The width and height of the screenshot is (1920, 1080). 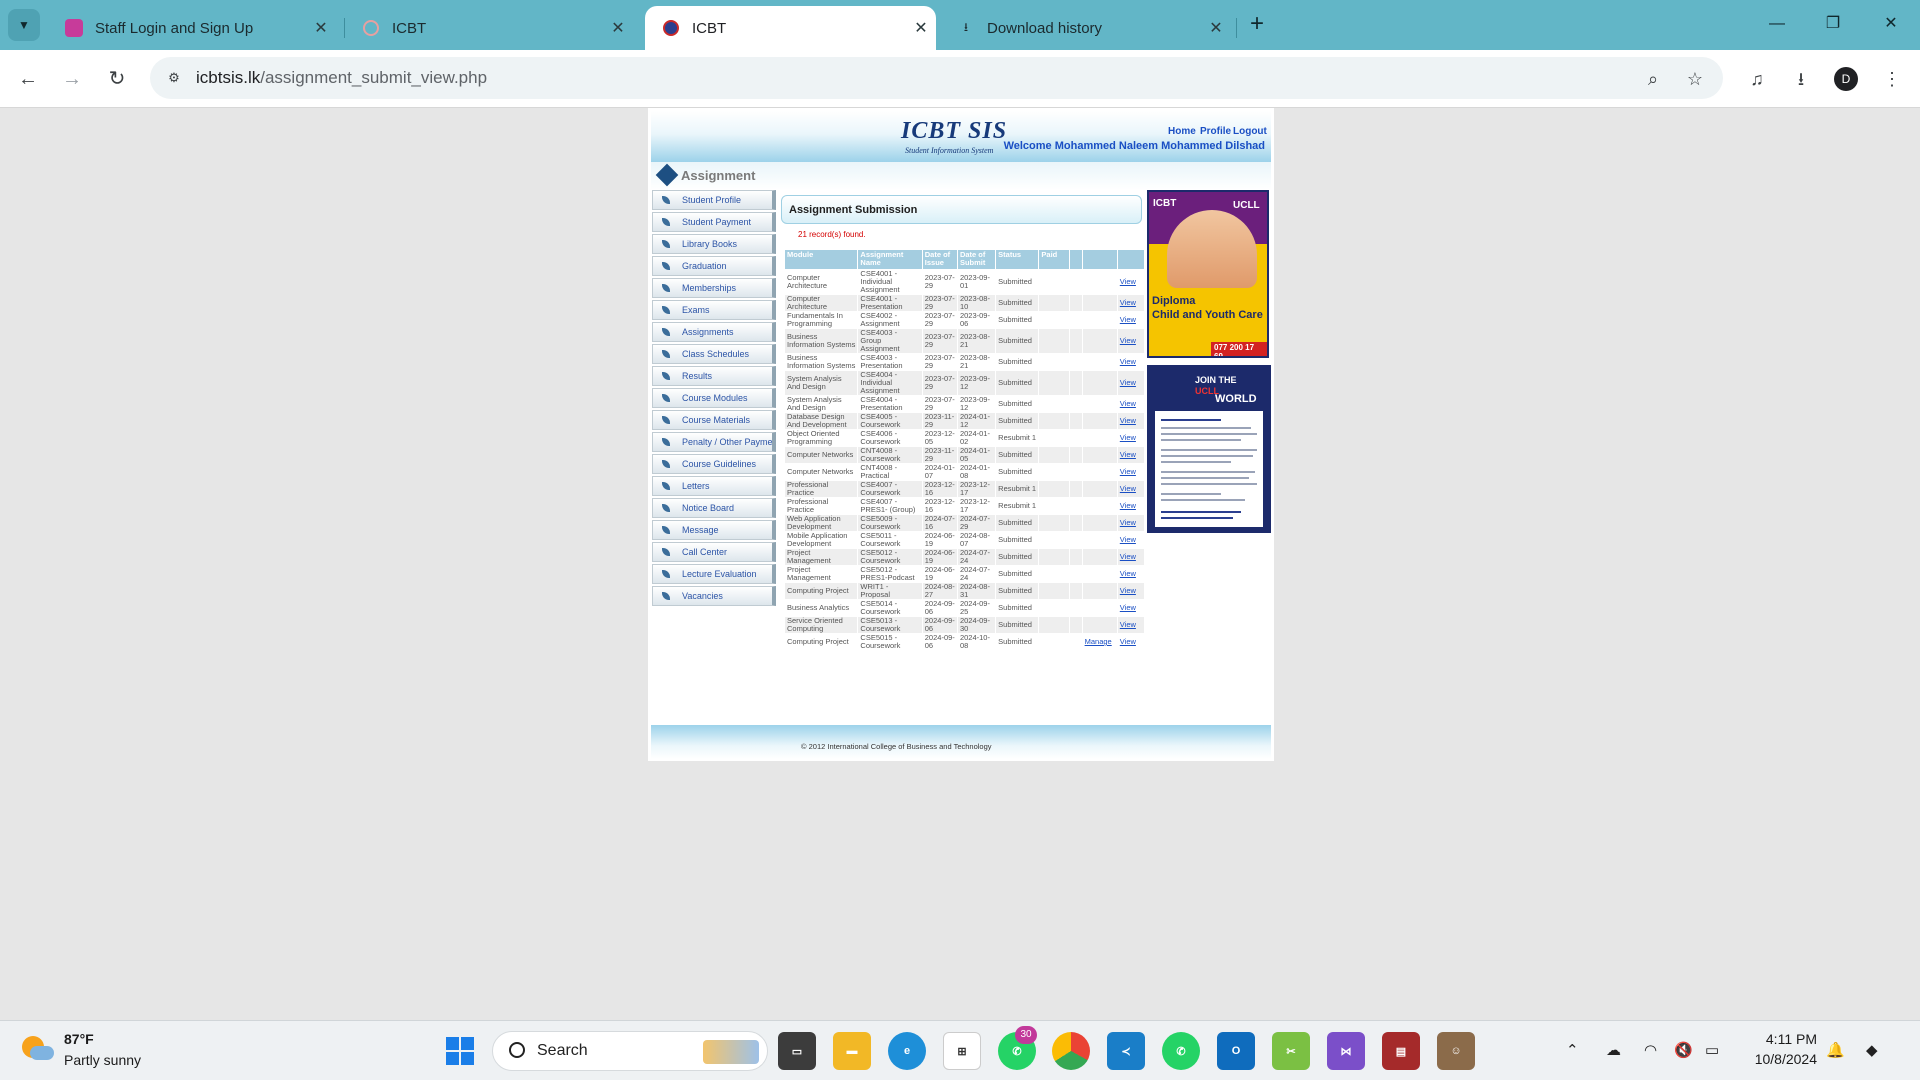 What do you see at coordinates (72, 79) in the screenshot?
I see `forward-icon: →` at bounding box center [72, 79].